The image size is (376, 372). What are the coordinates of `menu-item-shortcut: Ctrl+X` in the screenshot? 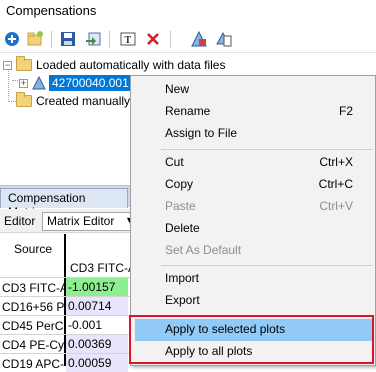 It's located at (336, 162).